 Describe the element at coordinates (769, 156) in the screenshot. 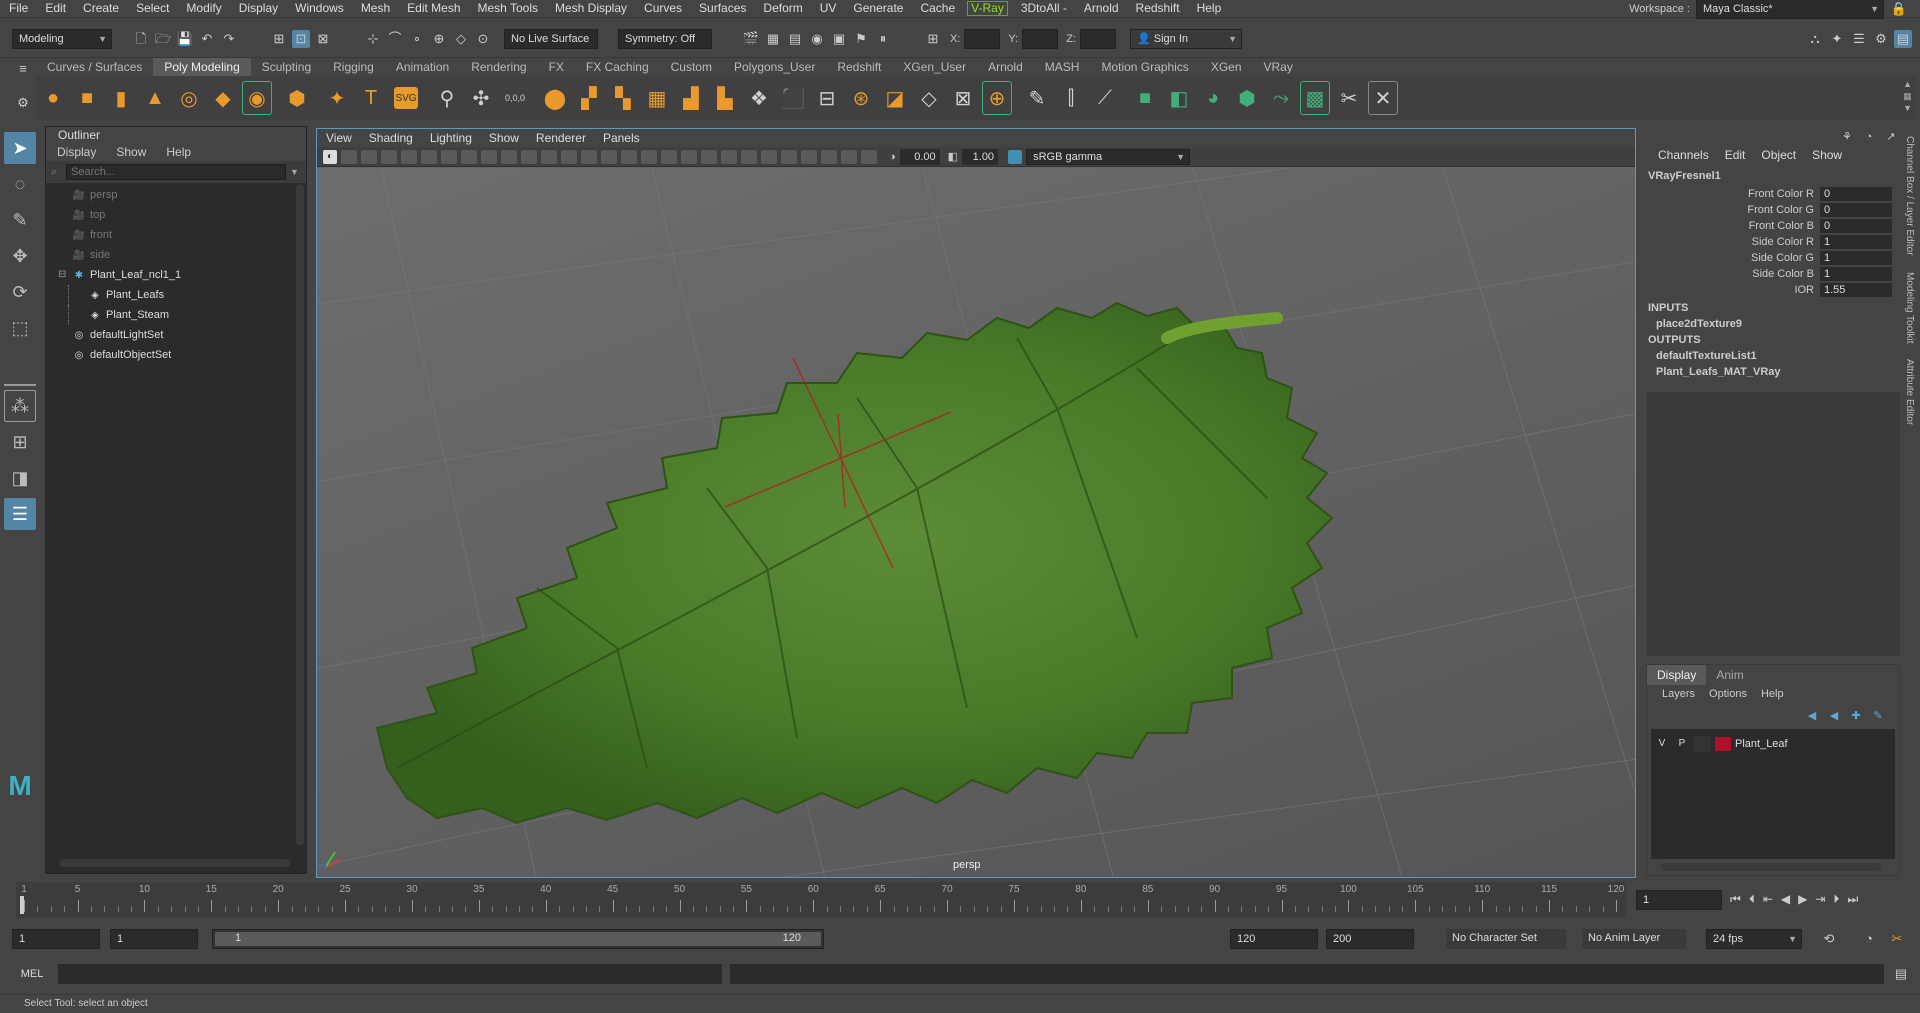

I see `depth-of-field-icon` at that location.